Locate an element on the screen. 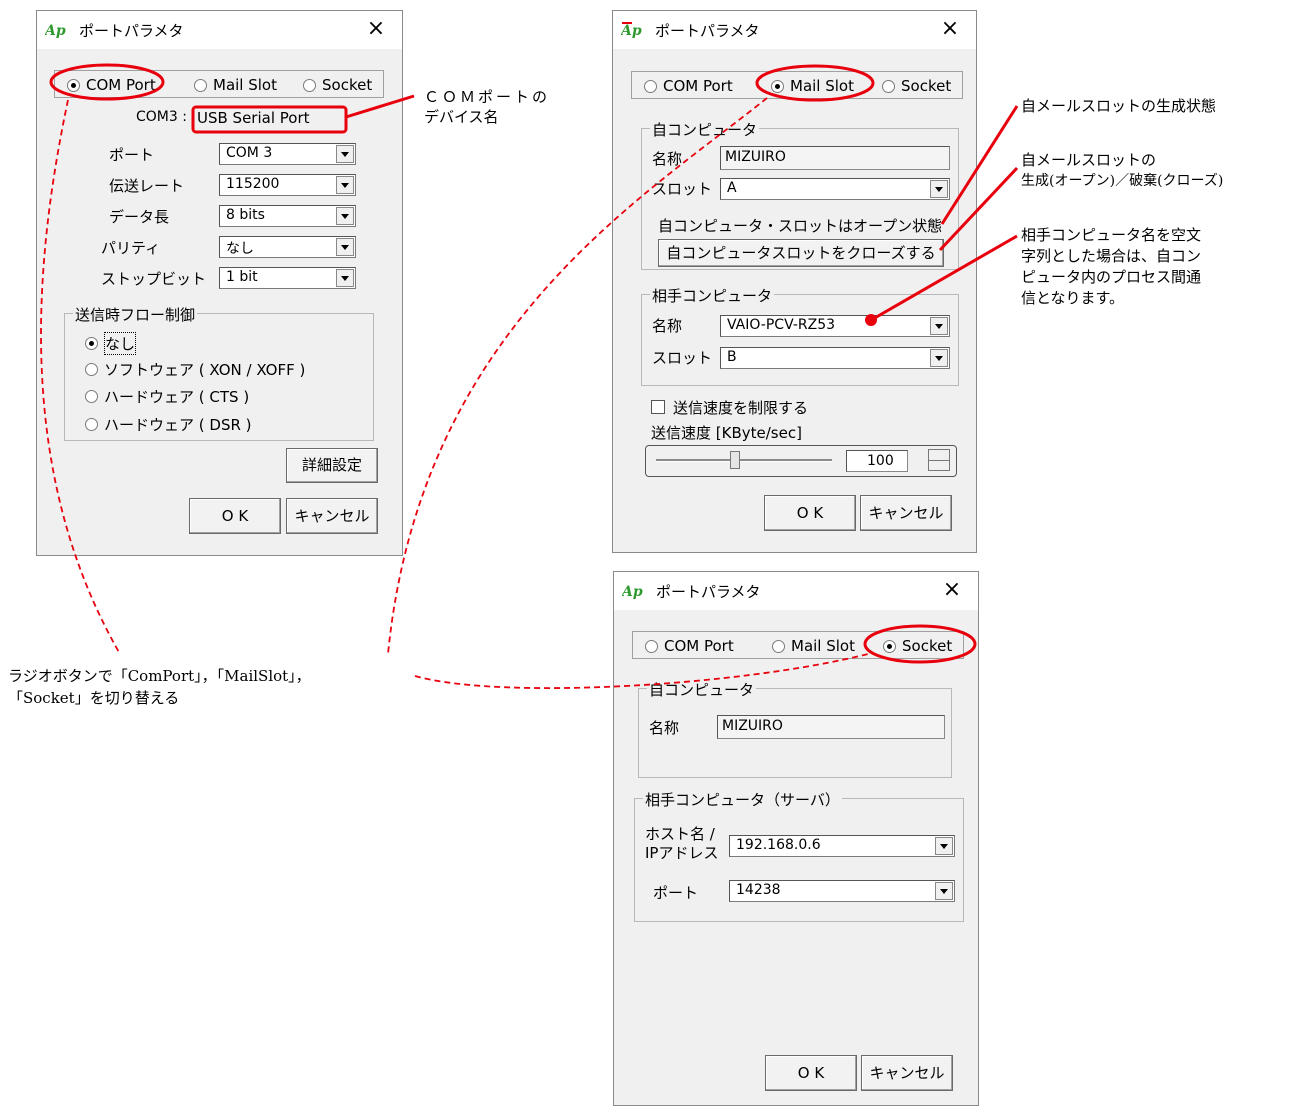 The image size is (1310, 1106). host-select: 192.168.0.6 is located at coordinates (842, 846).